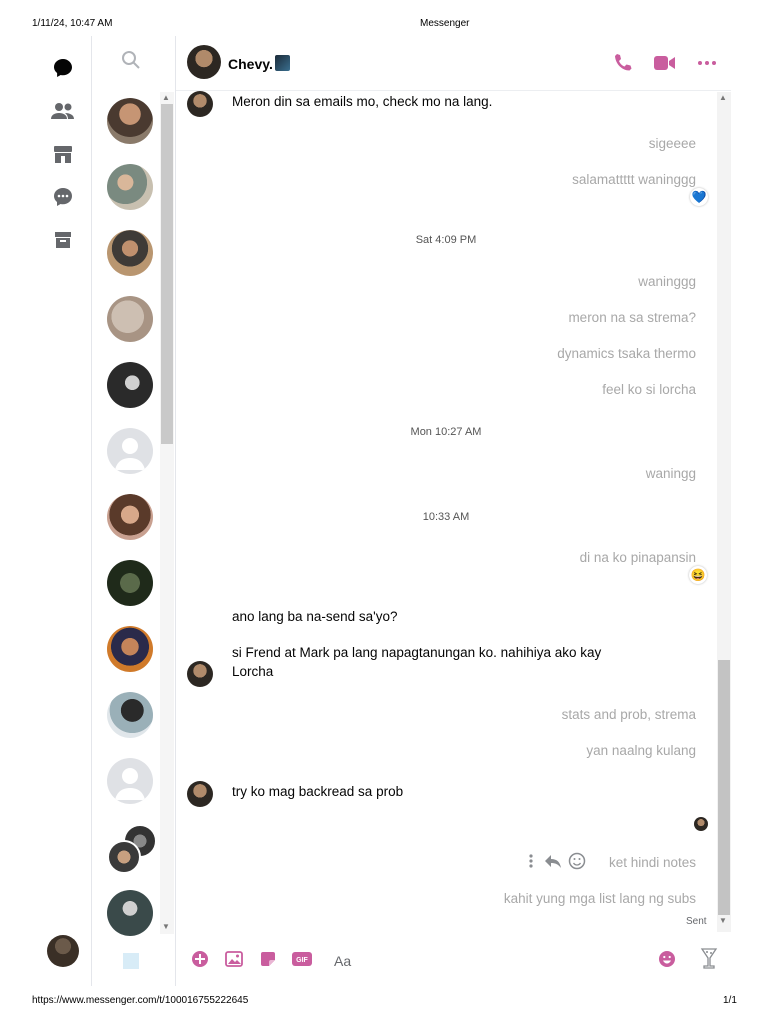 This screenshot has width=768, height=1024. I want to click on group-chat-avatar, so click(132, 849).